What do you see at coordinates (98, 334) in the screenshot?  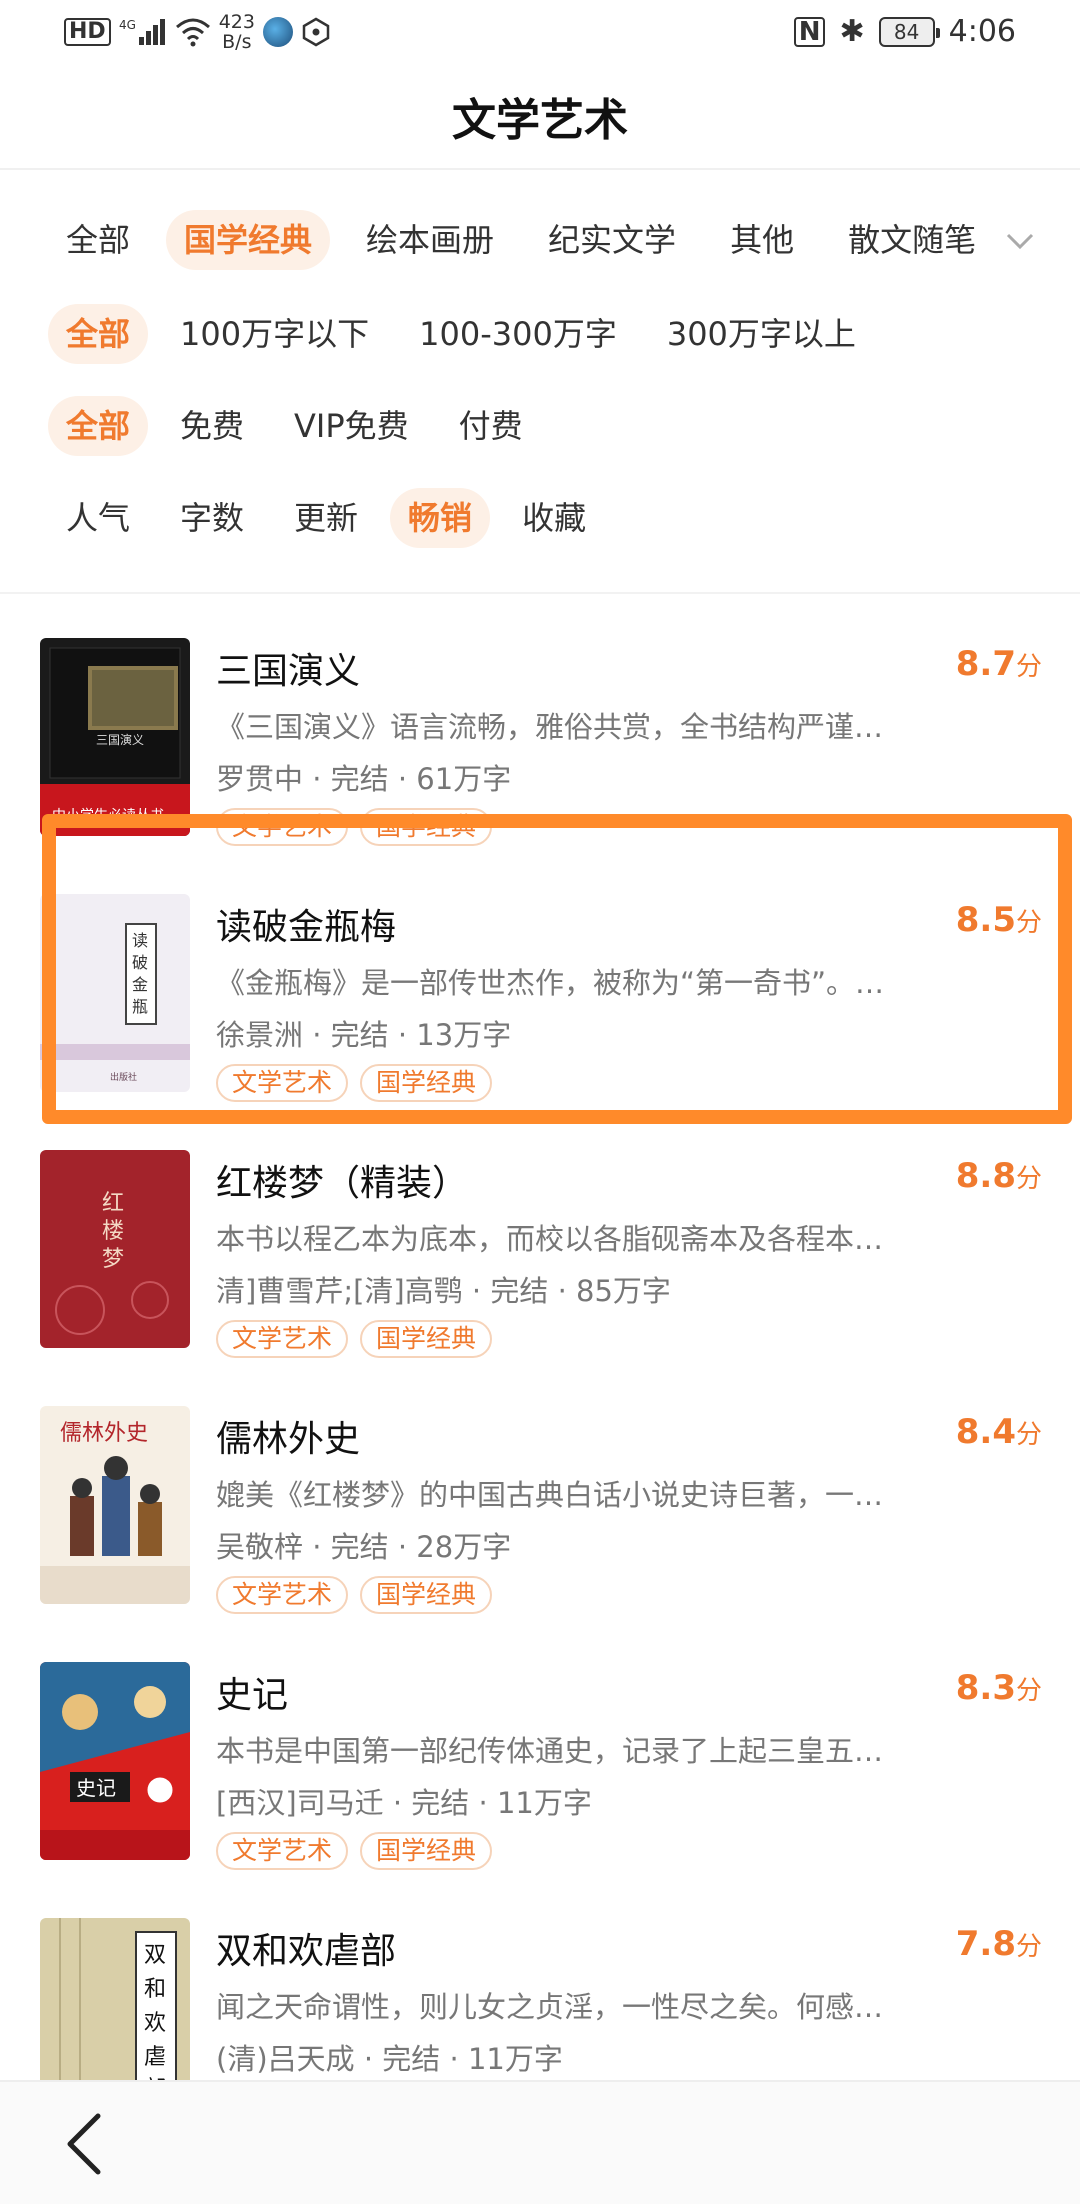 I see `filter-words-all: 全部` at bounding box center [98, 334].